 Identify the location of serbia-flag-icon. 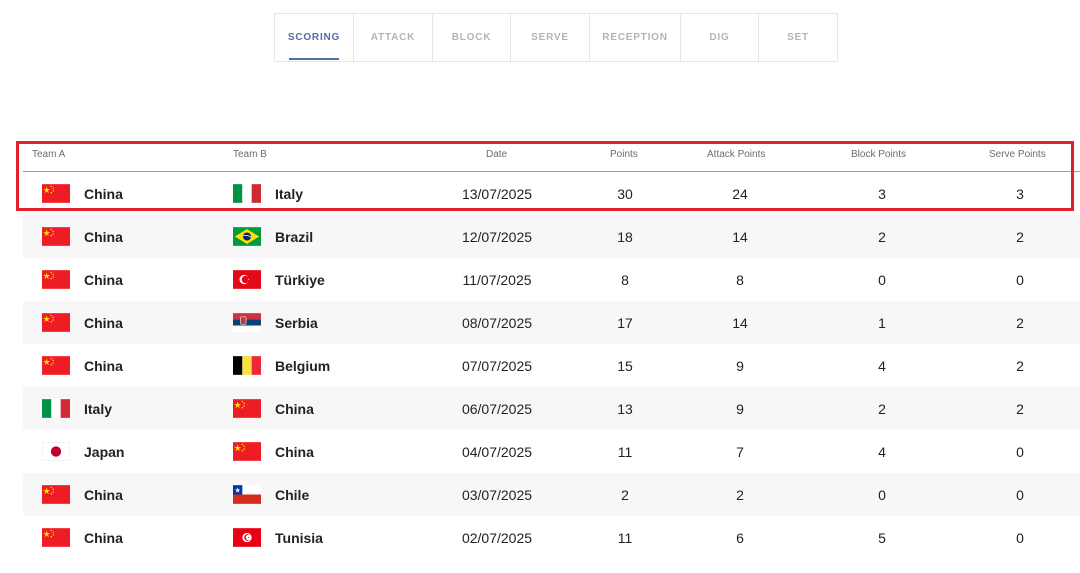
(247, 322).